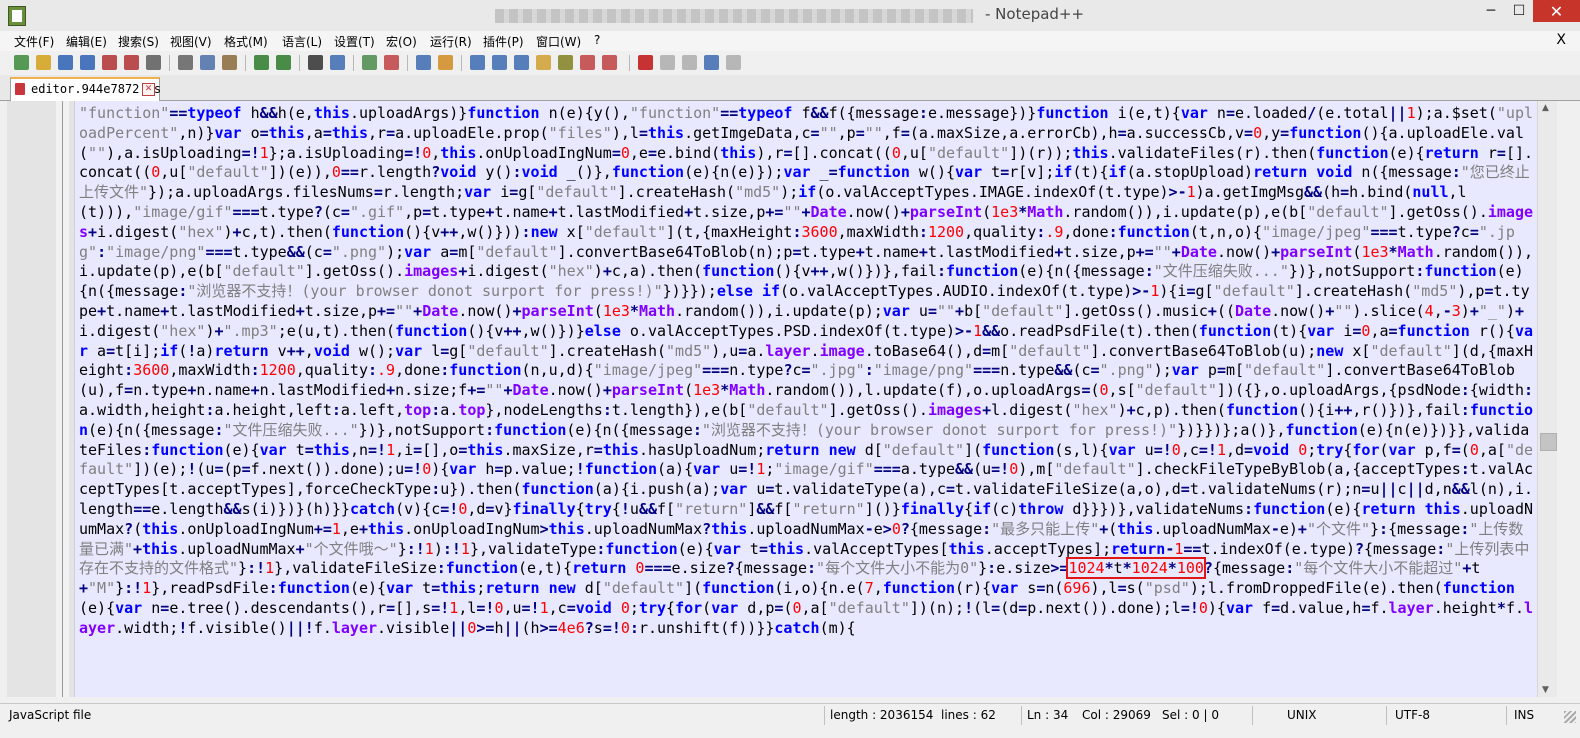 The image size is (1580, 738). I want to click on file-modified-icon, so click(20, 89).